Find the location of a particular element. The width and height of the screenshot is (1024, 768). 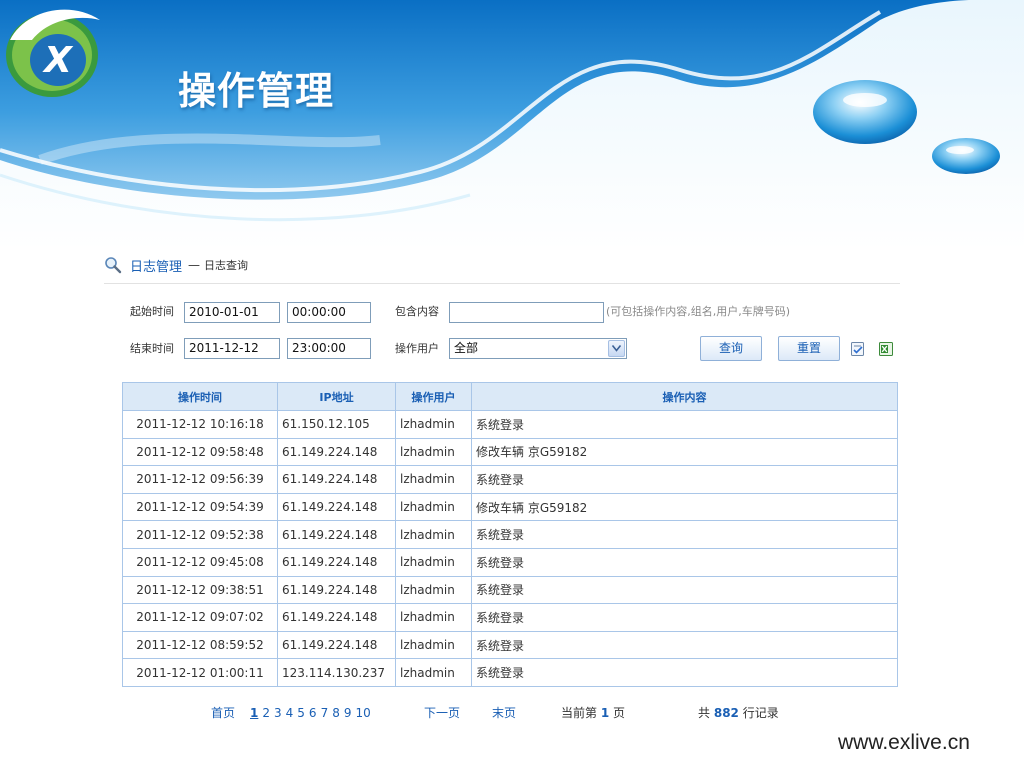

start-date-input: 2010-01-01 is located at coordinates (232, 312).